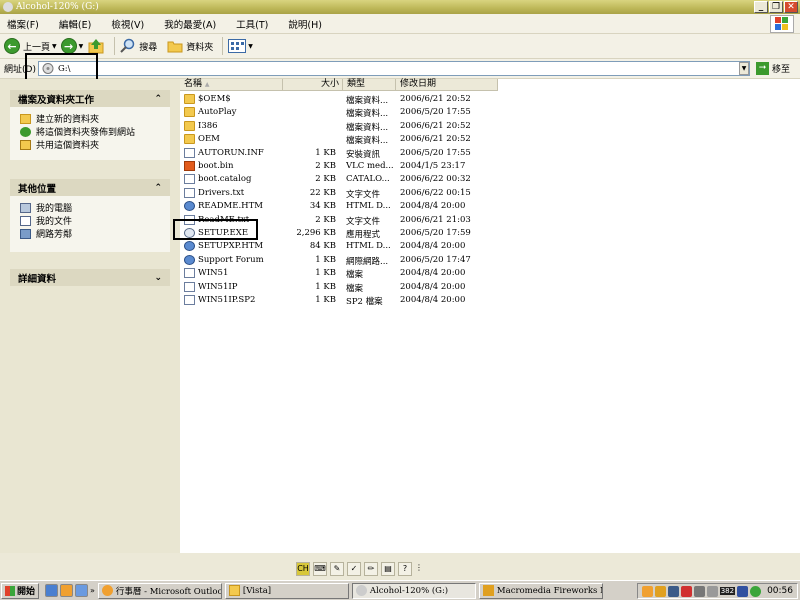  Describe the element at coordinates (354, 569) in the screenshot. I see `handwriting-icon: ✓` at that location.